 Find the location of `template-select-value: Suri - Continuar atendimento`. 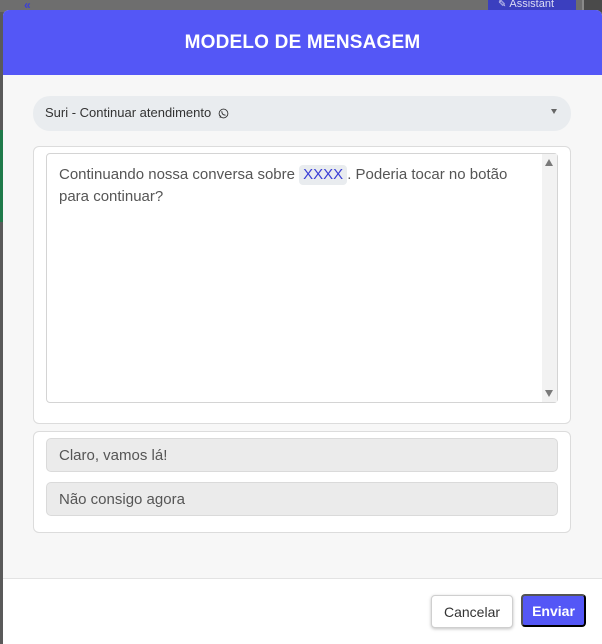

template-select-value: Suri - Continuar atendimento is located at coordinates (137, 113).